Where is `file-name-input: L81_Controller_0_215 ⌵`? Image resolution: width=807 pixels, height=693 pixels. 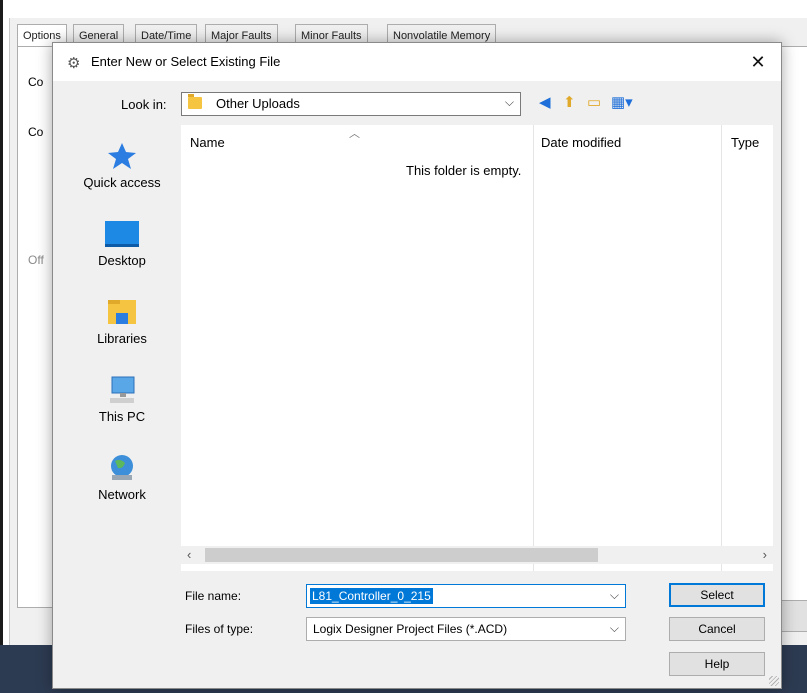 file-name-input: L81_Controller_0_215 ⌵ is located at coordinates (466, 596).